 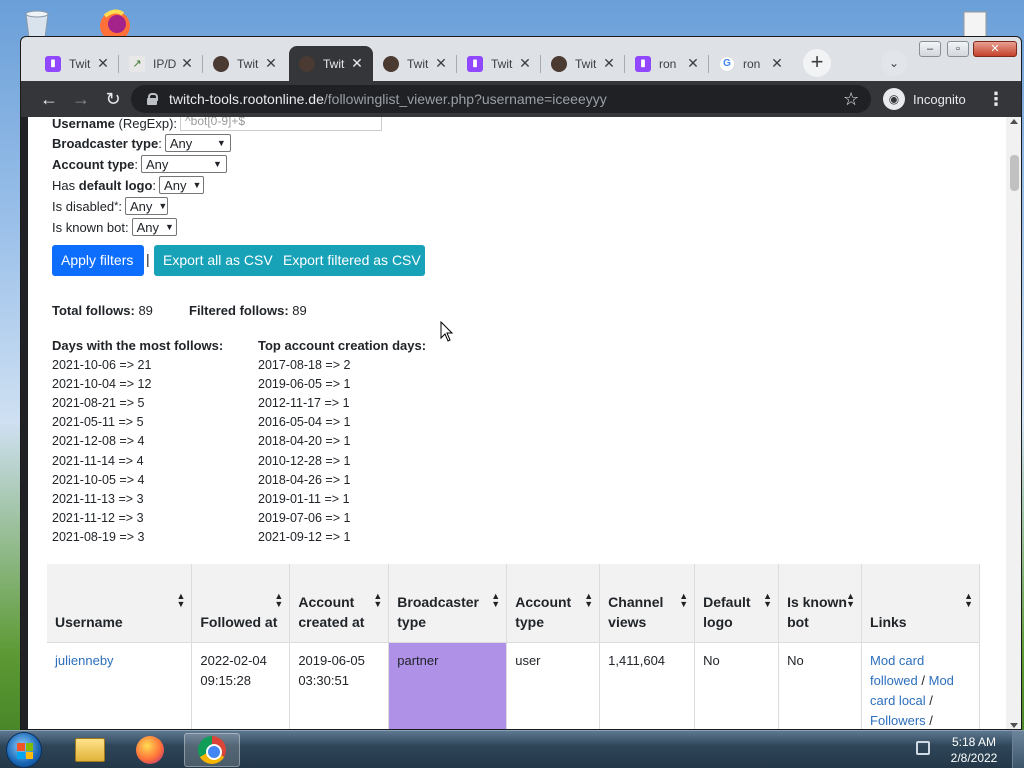 I want to click on clock-time: 5:18 AM, so click(x=974, y=742).